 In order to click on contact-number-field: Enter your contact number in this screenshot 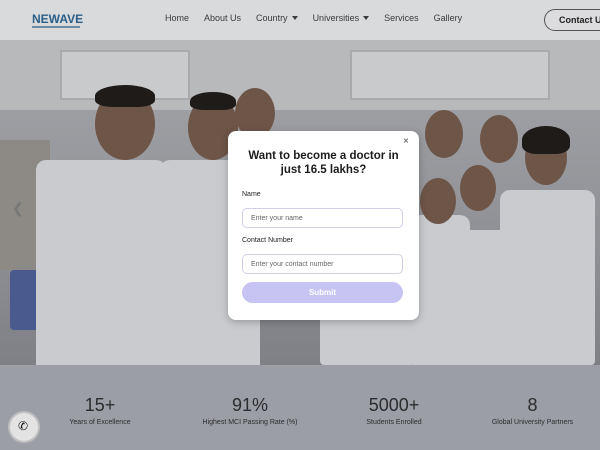, I will do `click(322, 264)`.